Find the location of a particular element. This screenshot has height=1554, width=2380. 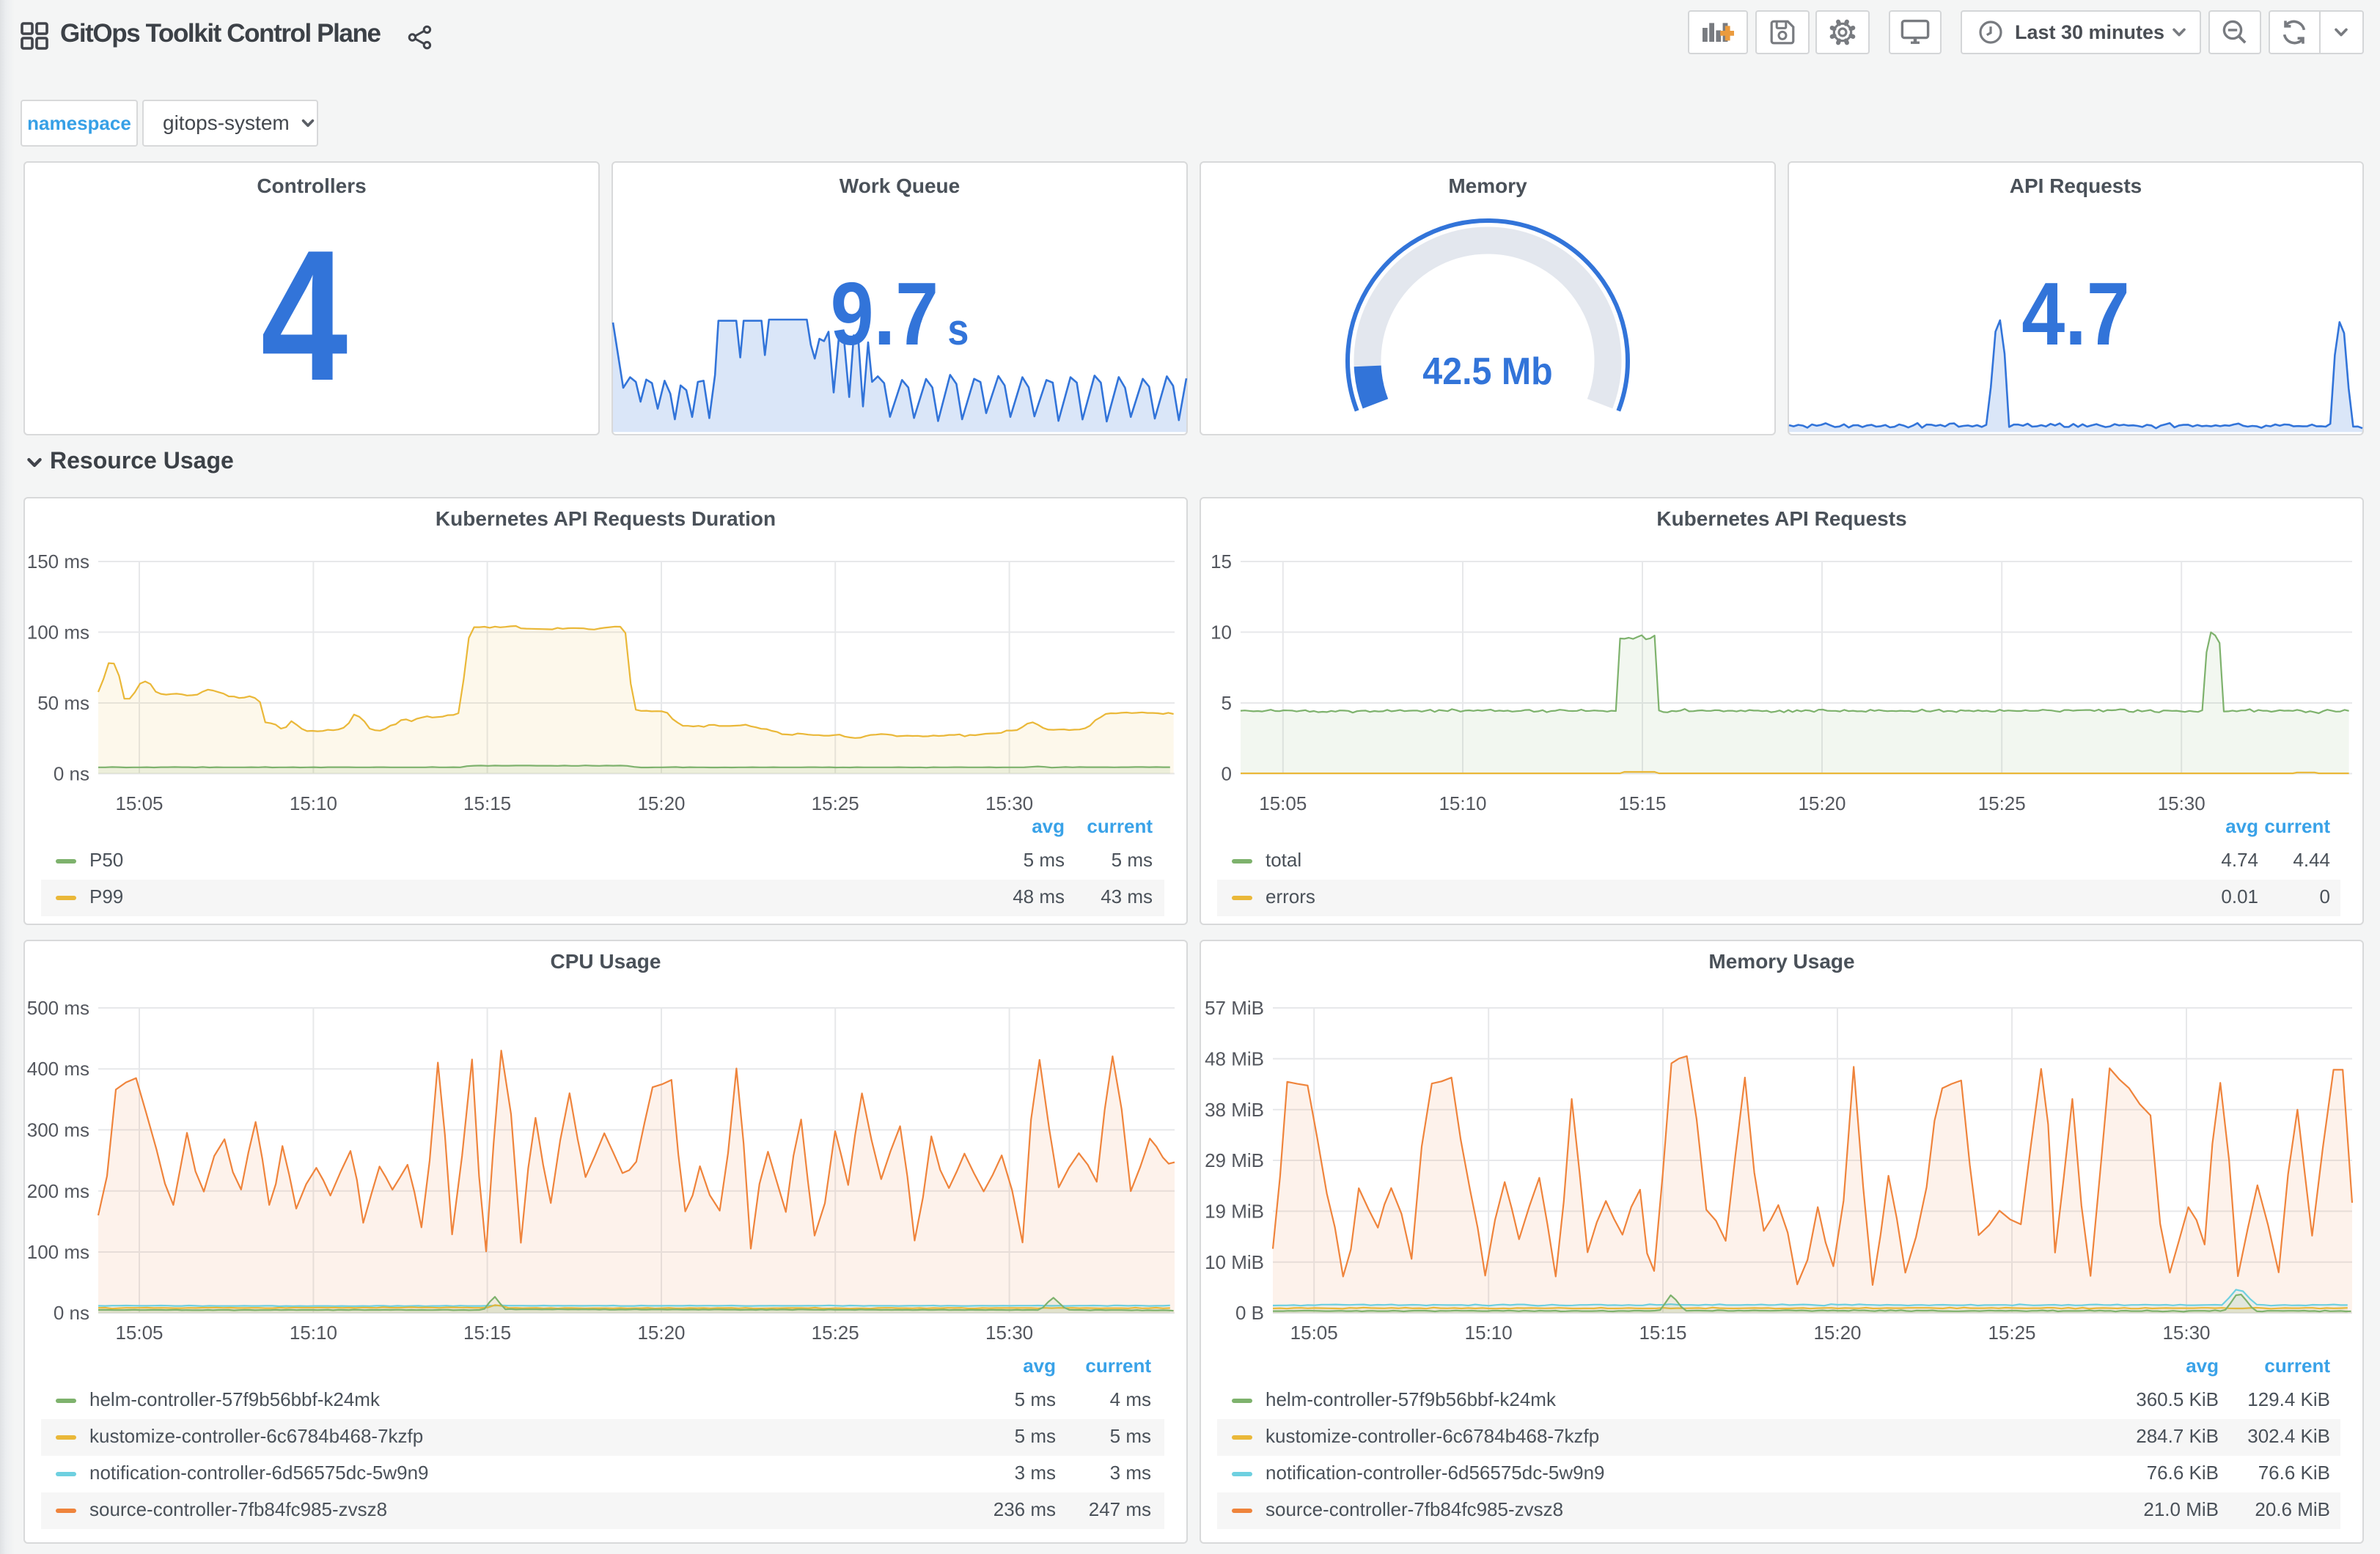

svg-text: 150 ms is located at coordinates (58, 561).